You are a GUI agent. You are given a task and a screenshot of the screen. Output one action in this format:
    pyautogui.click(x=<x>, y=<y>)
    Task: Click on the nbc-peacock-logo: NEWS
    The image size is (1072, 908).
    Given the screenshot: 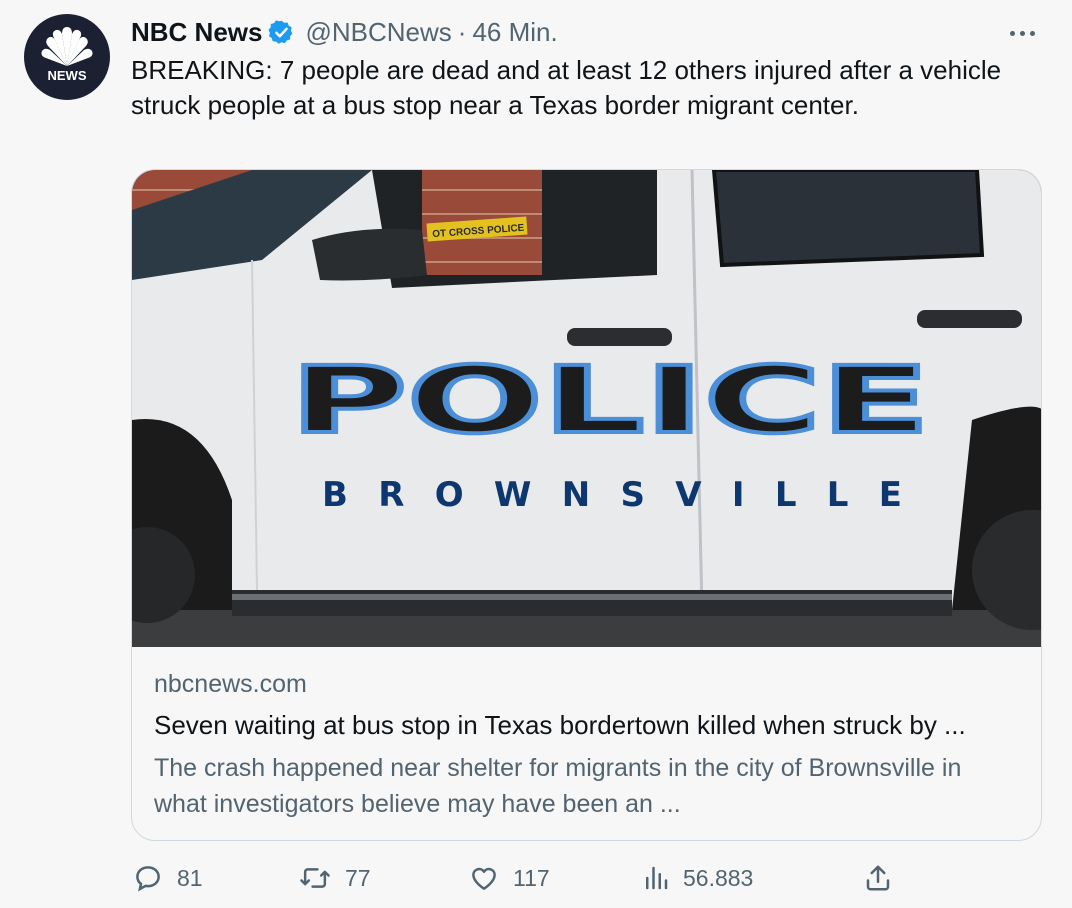 What is the action you would take?
    pyautogui.click(x=67, y=55)
    